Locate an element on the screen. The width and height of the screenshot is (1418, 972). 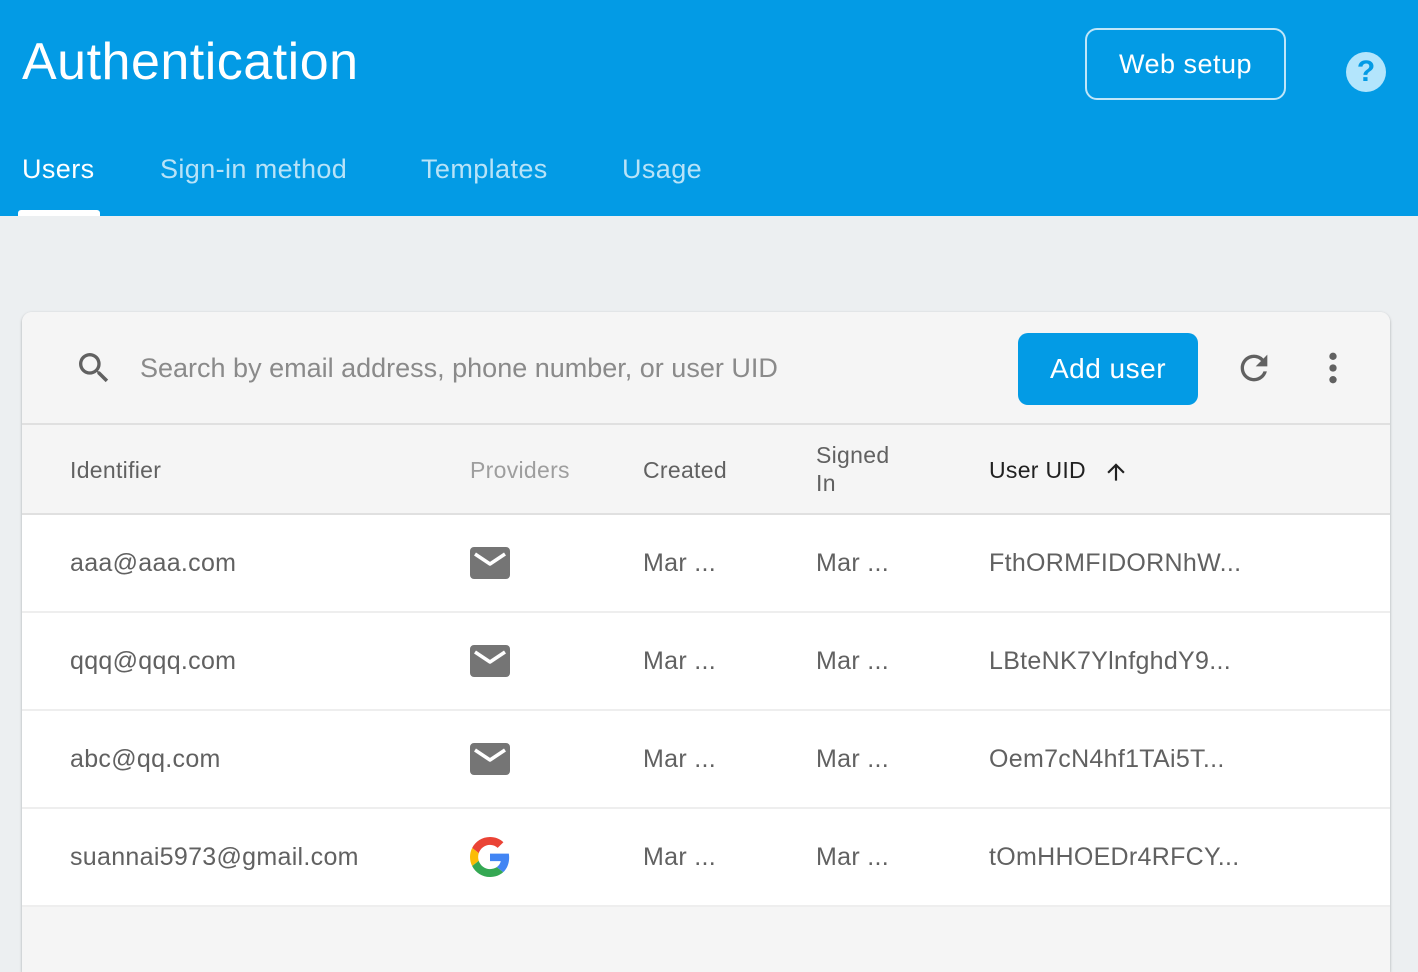
search-input is located at coordinates (490, 368).